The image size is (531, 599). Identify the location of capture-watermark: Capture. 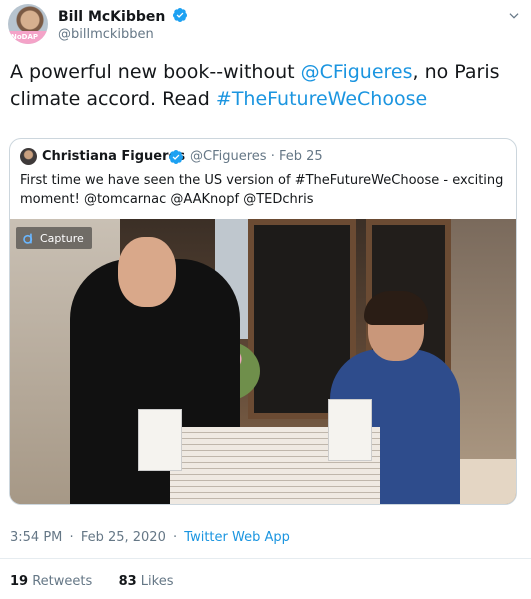
(54, 238).